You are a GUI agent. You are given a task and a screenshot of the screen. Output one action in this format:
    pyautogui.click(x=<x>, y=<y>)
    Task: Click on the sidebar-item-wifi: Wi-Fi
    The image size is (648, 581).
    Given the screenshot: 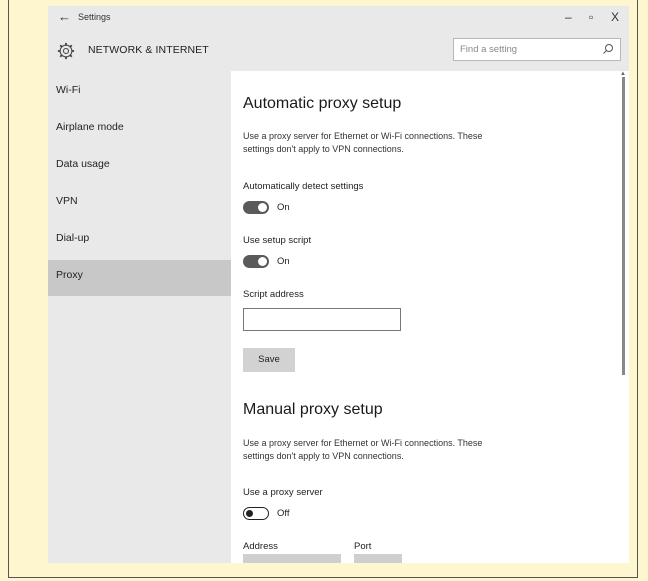 What is the action you would take?
    pyautogui.click(x=139, y=93)
    